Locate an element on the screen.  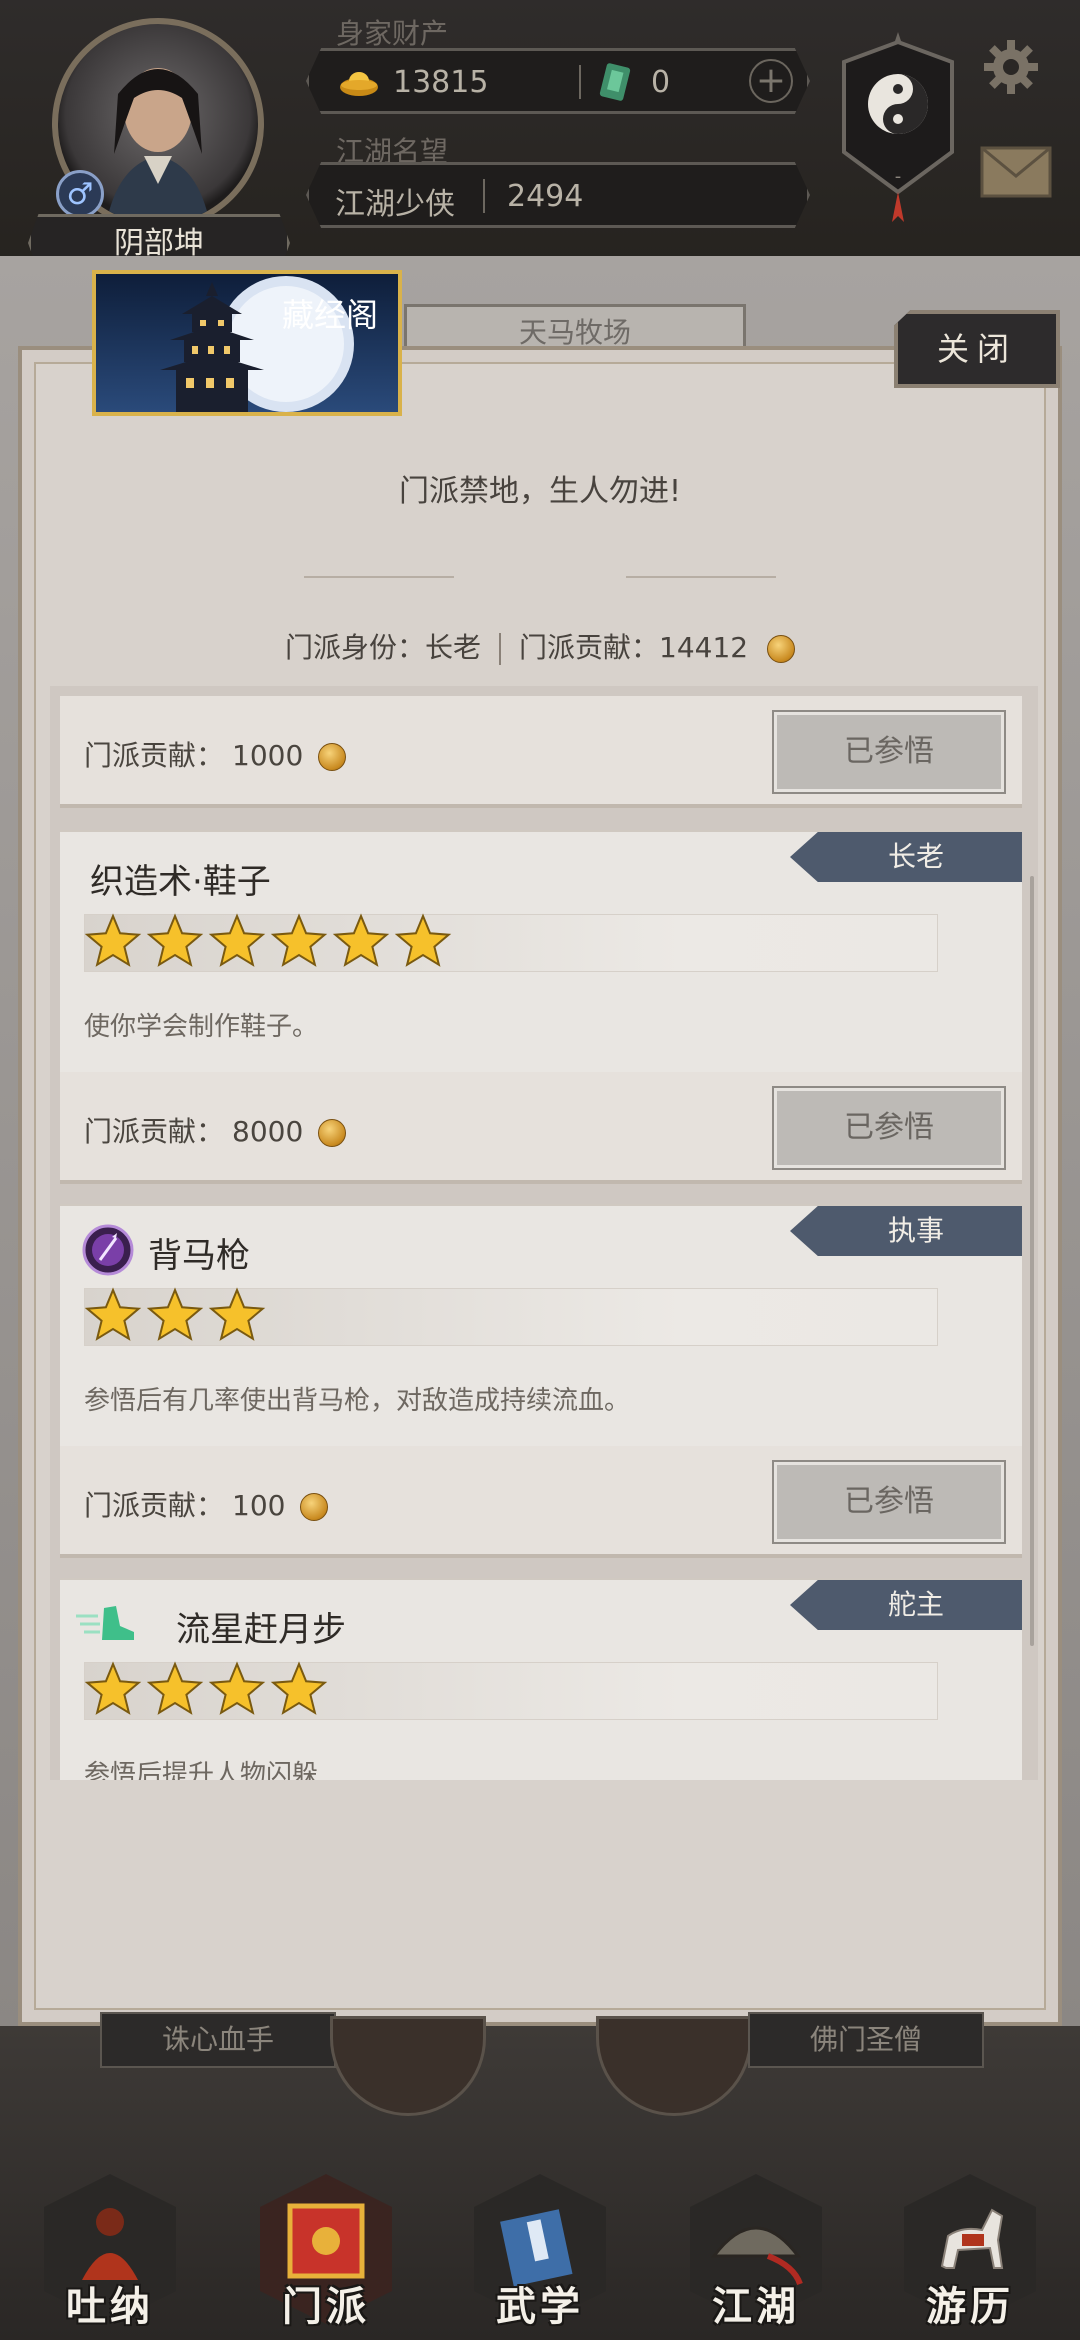
fame-title: 江湖少侠 is located at coordinates (395, 204).